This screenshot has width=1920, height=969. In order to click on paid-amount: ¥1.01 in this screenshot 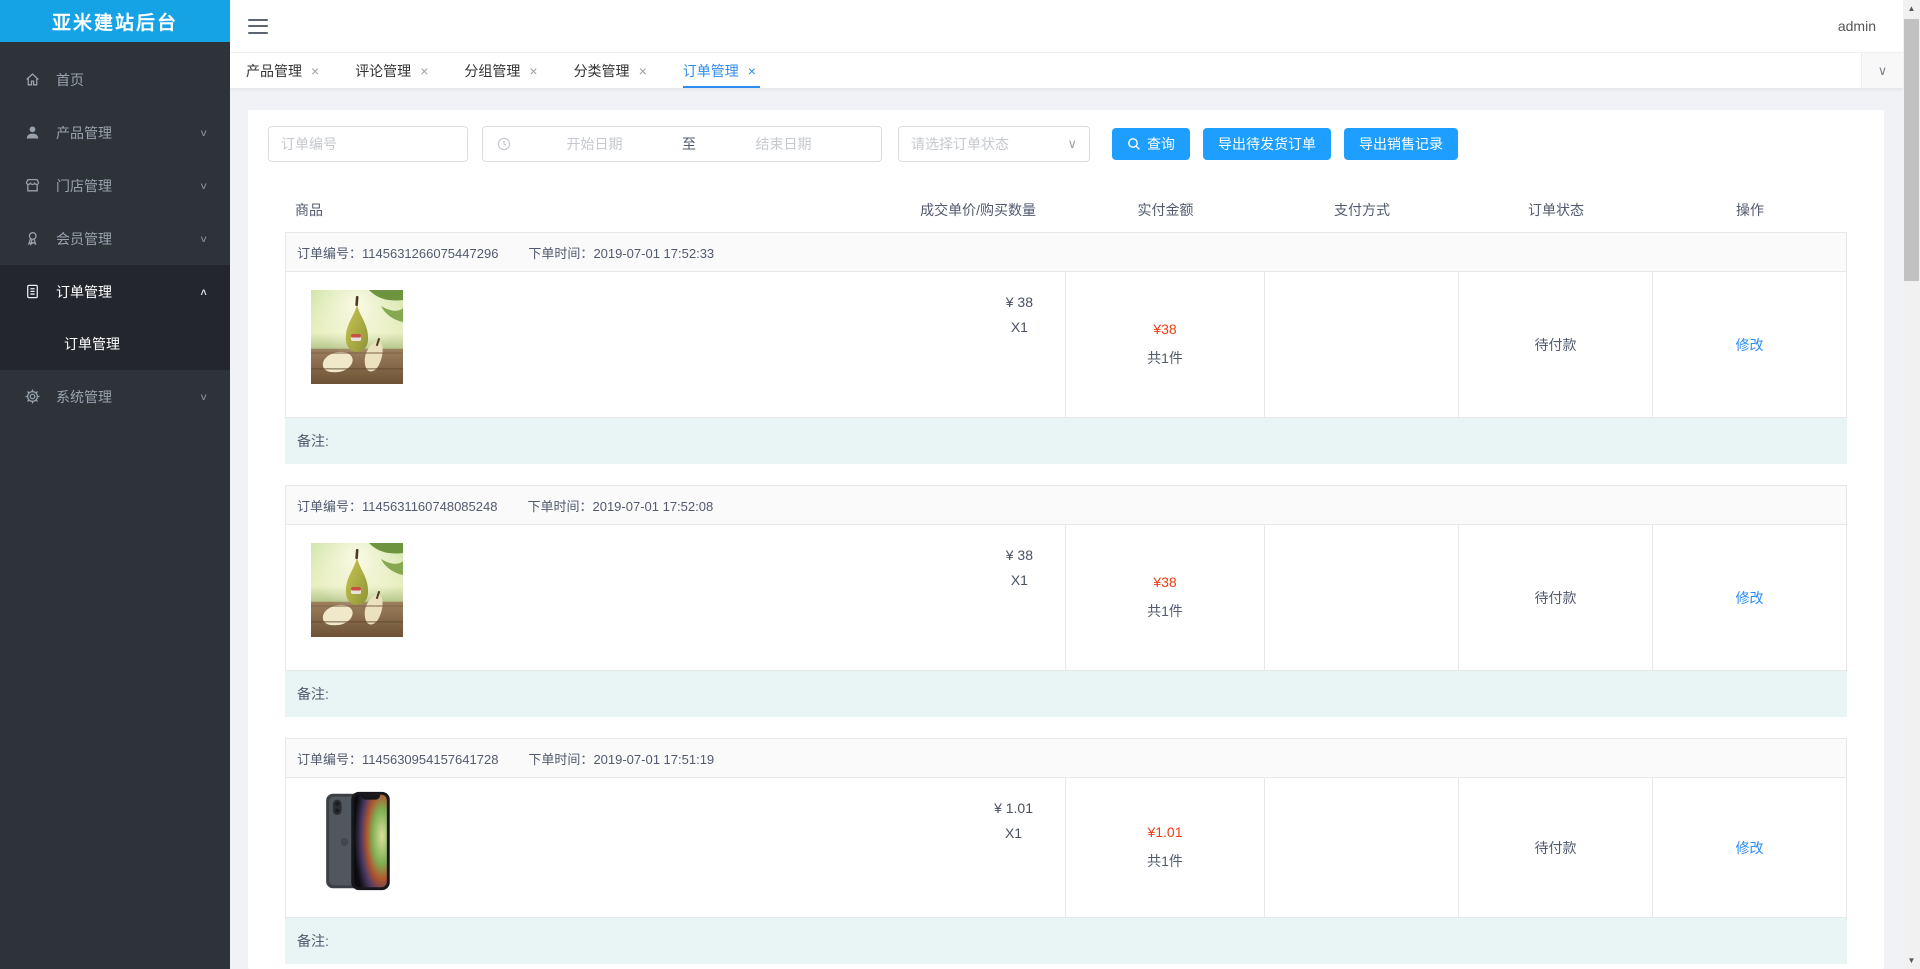, I will do `click(1165, 832)`.